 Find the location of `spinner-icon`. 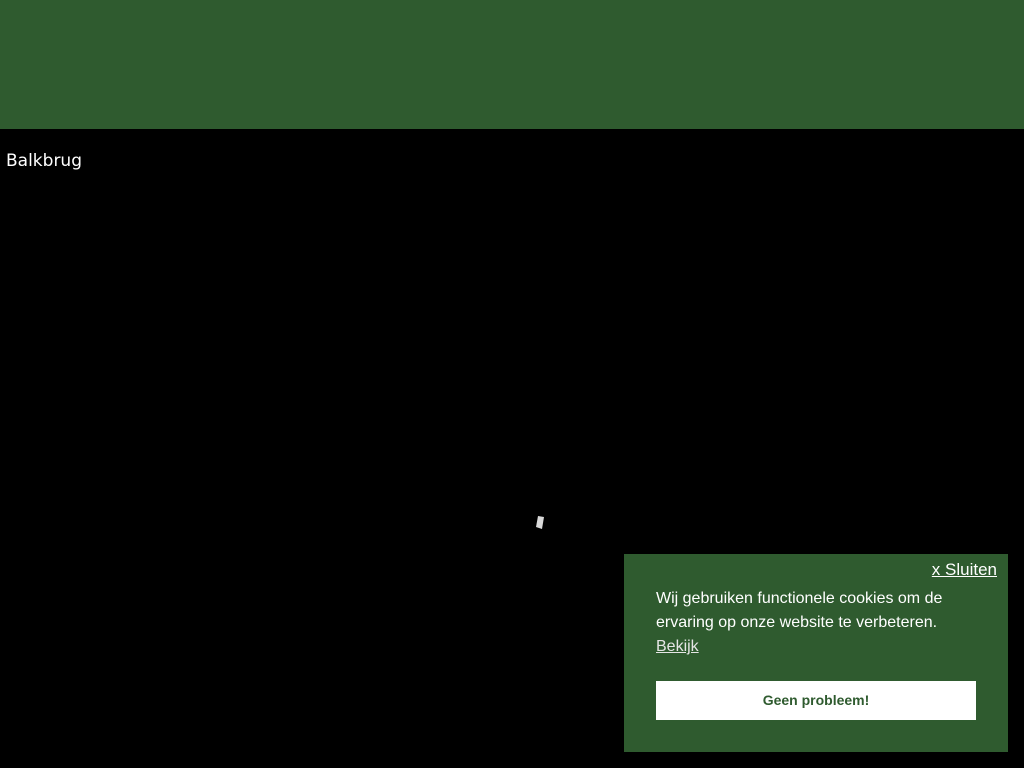

spinner-icon is located at coordinates (540, 522).